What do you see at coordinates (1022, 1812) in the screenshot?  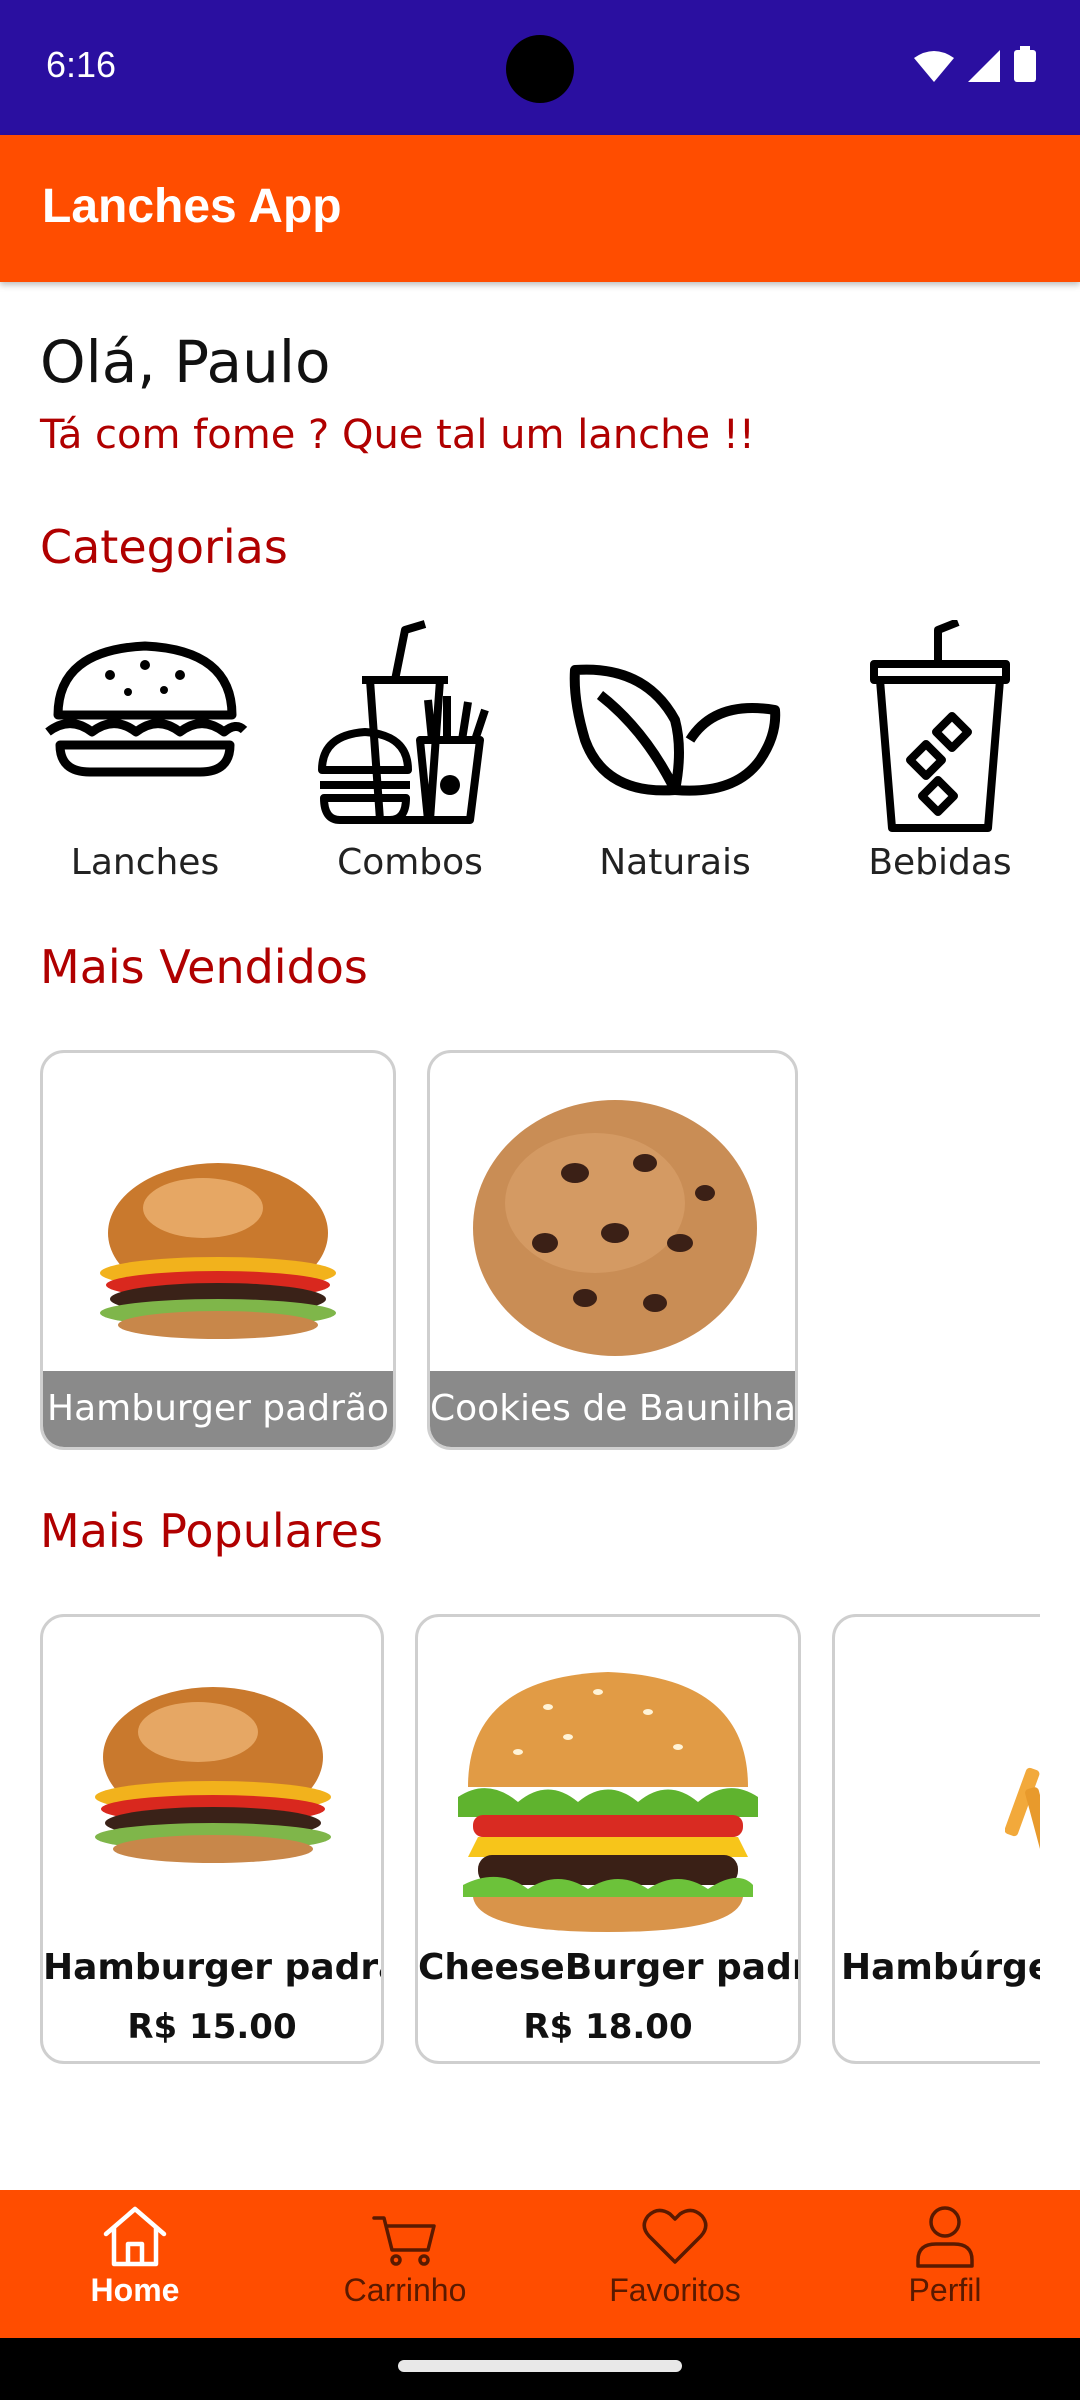 I see `burger-fries-image` at bounding box center [1022, 1812].